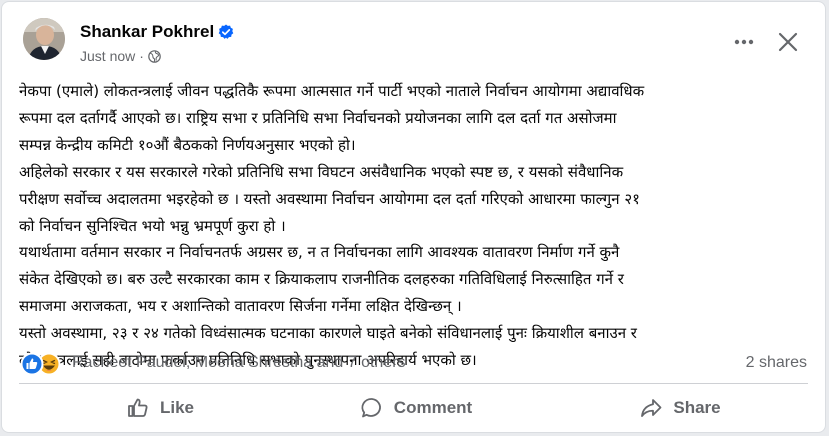 This screenshot has height=436, width=829. I want to click on close-button, so click(788, 42).